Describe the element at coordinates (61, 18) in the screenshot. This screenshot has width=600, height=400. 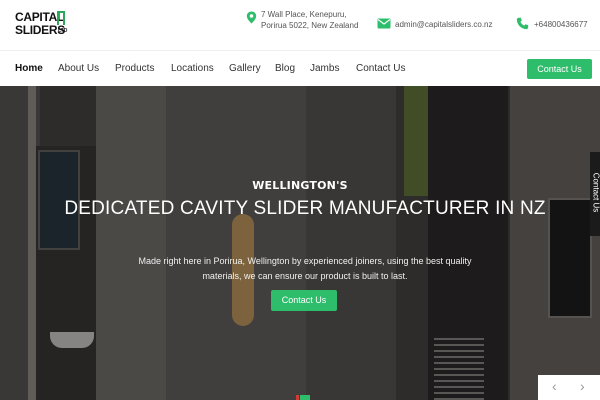
I see `logo-mark` at that location.